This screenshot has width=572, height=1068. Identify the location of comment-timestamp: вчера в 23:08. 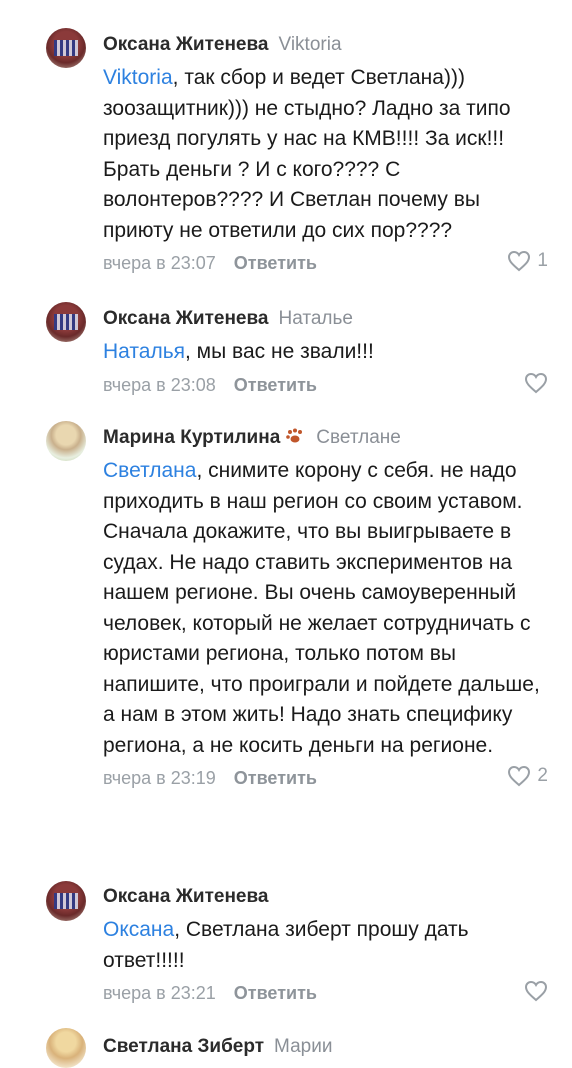
(159, 384).